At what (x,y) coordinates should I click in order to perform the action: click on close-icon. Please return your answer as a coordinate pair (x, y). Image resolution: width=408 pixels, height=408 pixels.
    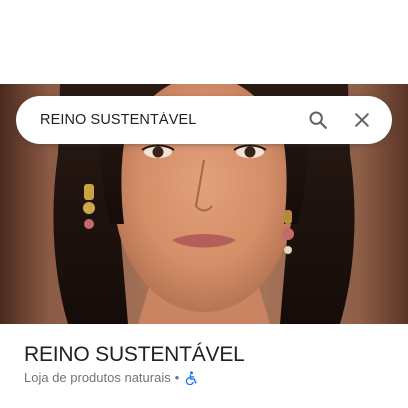
    Looking at the image, I should click on (362, 120).